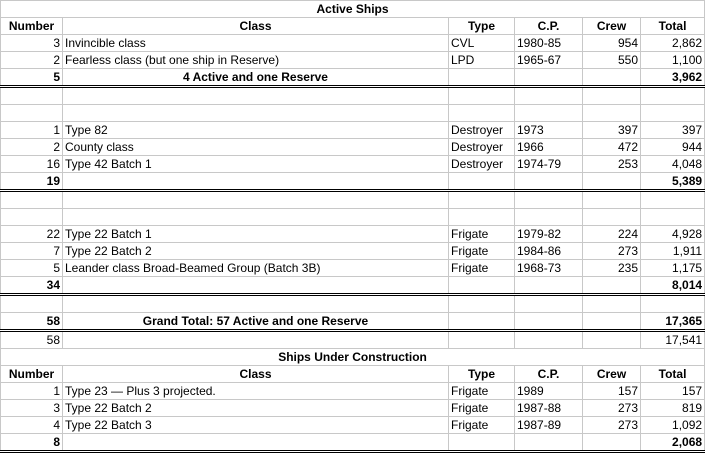 This screenshot has height=453, width=706. Describe the element at coordinates (548, 130) in the screenshot. I see `cell-cp: 1973` at that location.